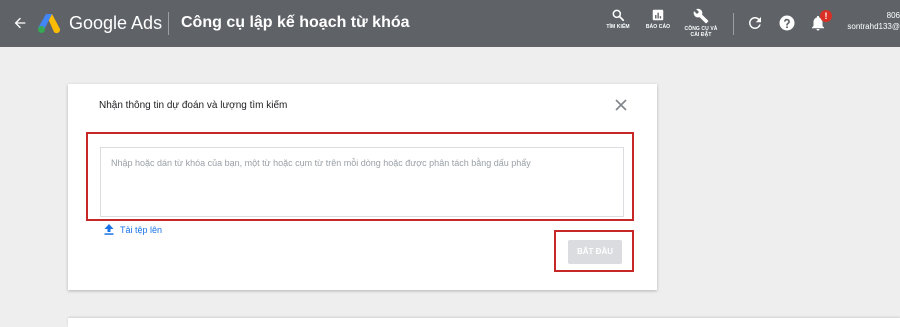  I want to click on upload-file-label: Tải tệp lên, so click(141, 229).